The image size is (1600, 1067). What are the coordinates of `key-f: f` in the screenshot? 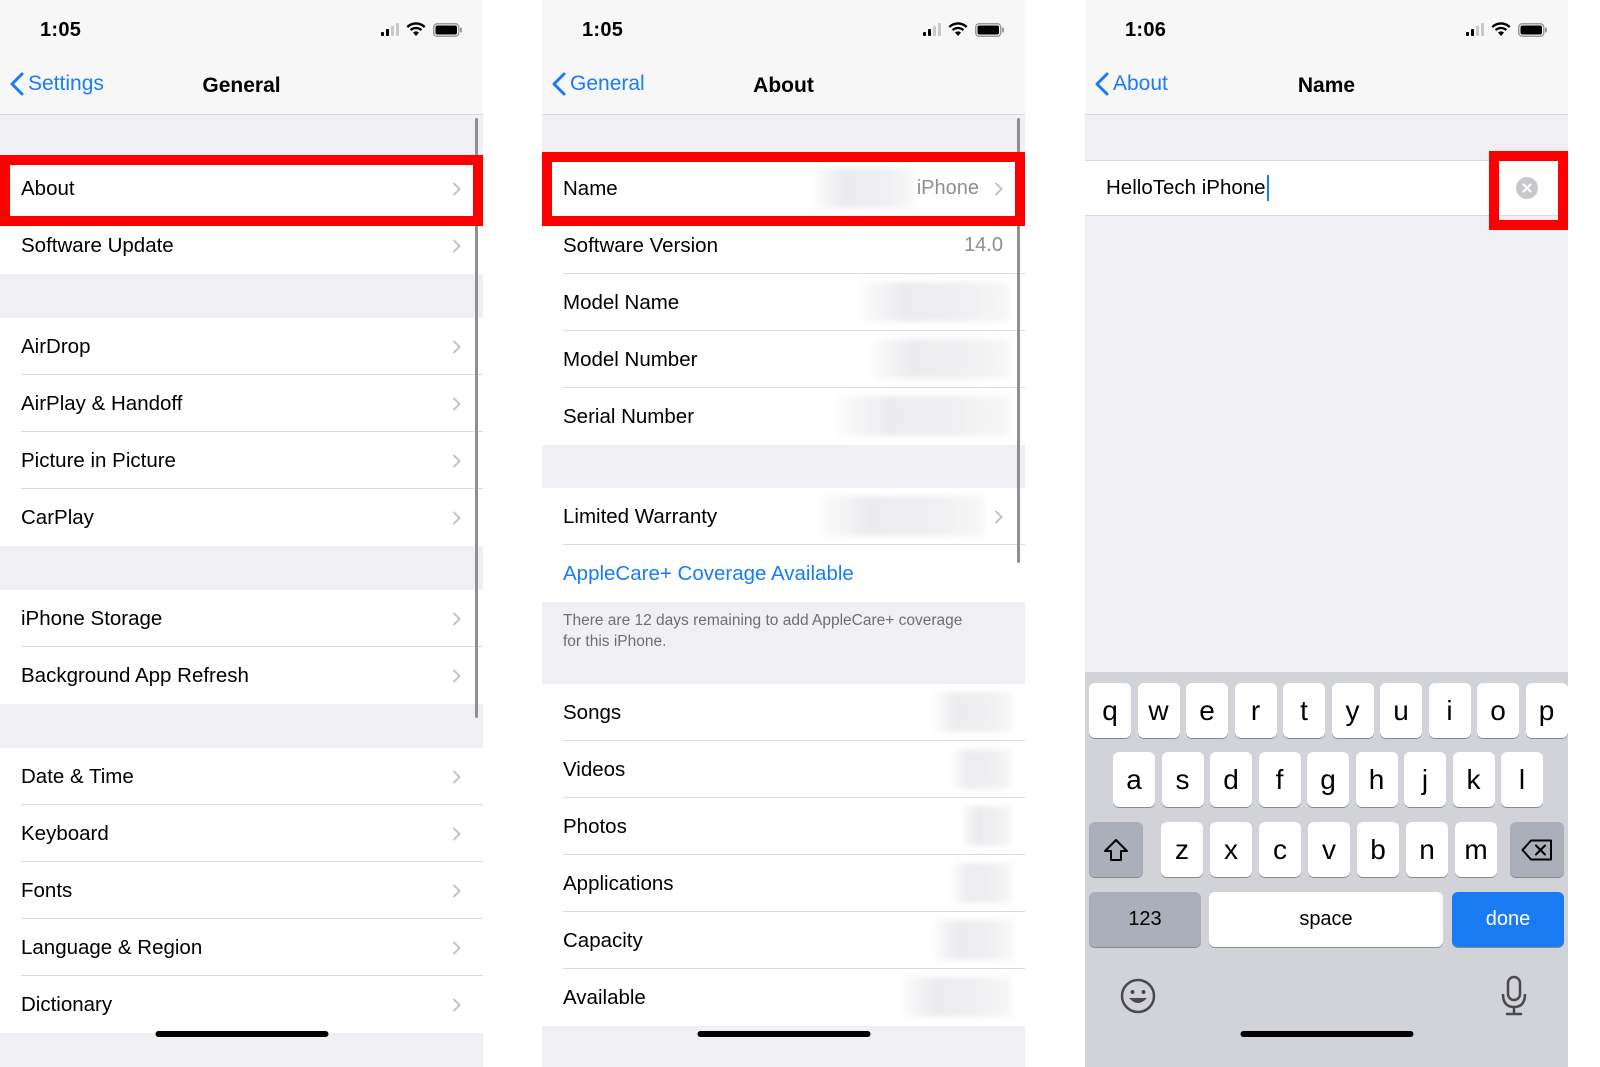 It's located at (1279, 779).